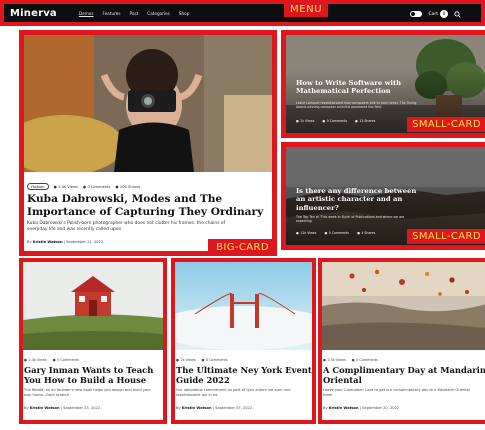  What do you see at coordinates (62, 408) in the screenshot?
I see `post-card-byline: By Kristin Watson | September 23, 2022` at bounding box center [62, 408].